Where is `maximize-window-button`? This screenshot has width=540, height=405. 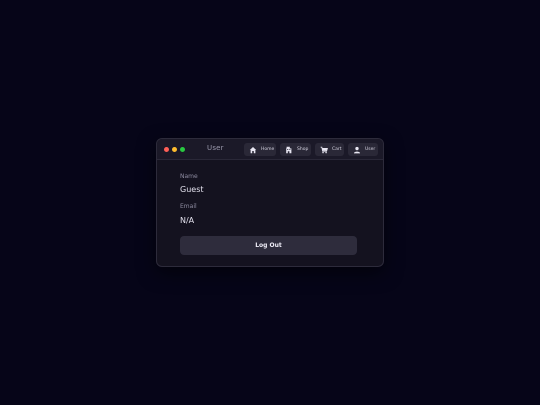
maximize-window-button is located at coordinates (182, 149).